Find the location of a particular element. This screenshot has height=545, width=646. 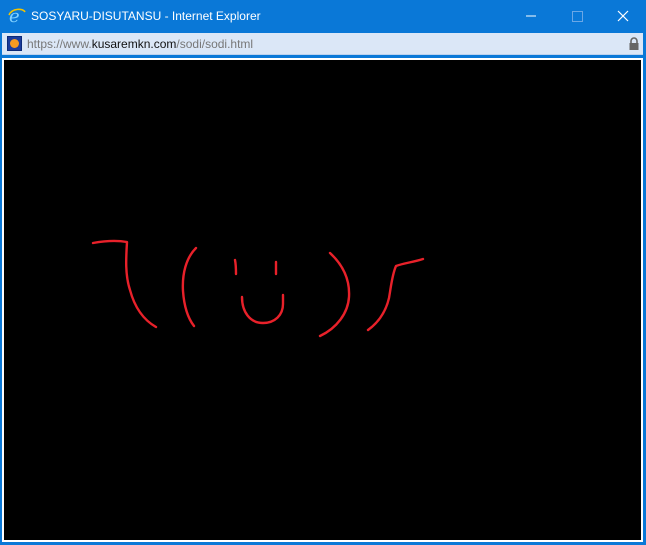

minimize-button is located at coordinates (531, 16).